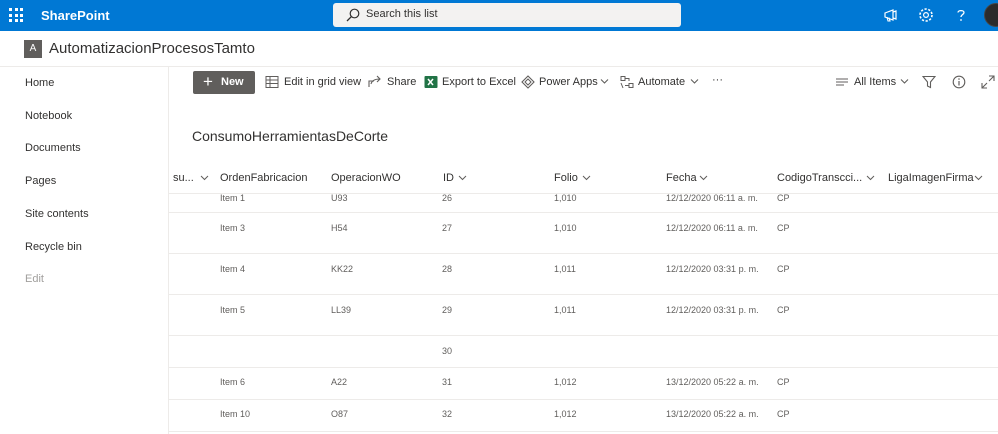 This screenshot has height=434, width=998. What do you see at coordinates (448, 178) in the screenshot?
I see `column-header-id: ID` at bounding box center [448, 178].